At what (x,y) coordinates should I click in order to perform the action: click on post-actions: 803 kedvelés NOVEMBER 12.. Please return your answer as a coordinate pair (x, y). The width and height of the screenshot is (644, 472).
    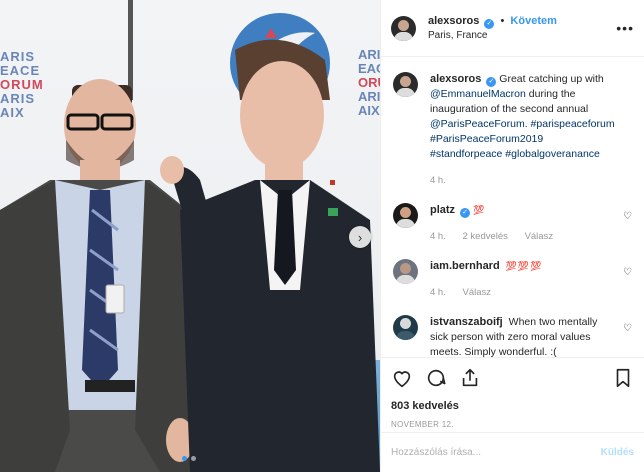
    Looking at the image, I should click on (512, 393).